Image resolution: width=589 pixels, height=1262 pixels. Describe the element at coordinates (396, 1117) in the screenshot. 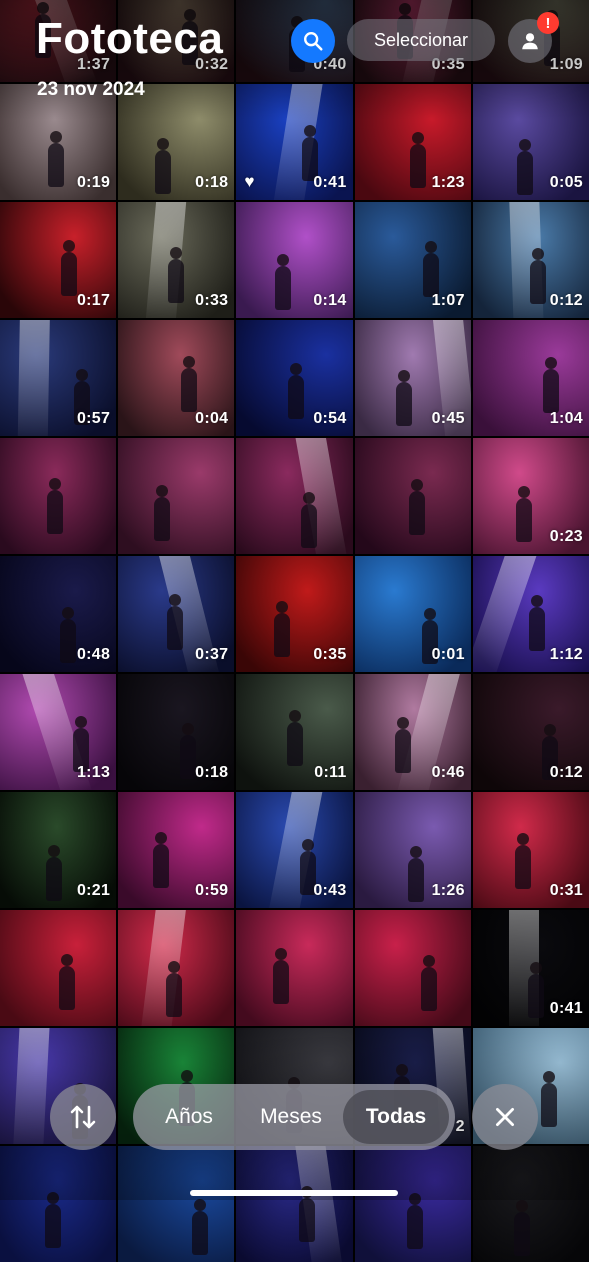

I see `segment-all: Todas` at that location.